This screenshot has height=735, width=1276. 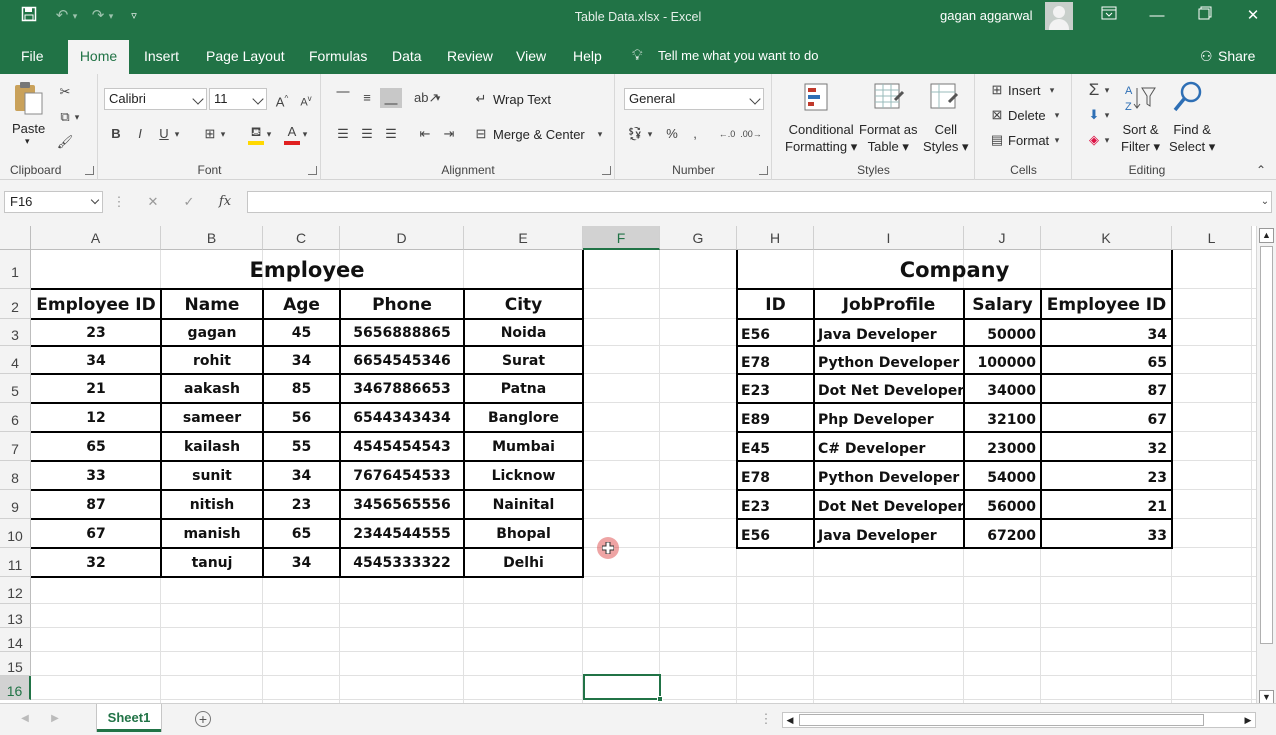 What do you see at coordinates (1266, 235) in the screenshot?
I see `scroll-up-icon: ▲` at bounding box center [1266, 235].